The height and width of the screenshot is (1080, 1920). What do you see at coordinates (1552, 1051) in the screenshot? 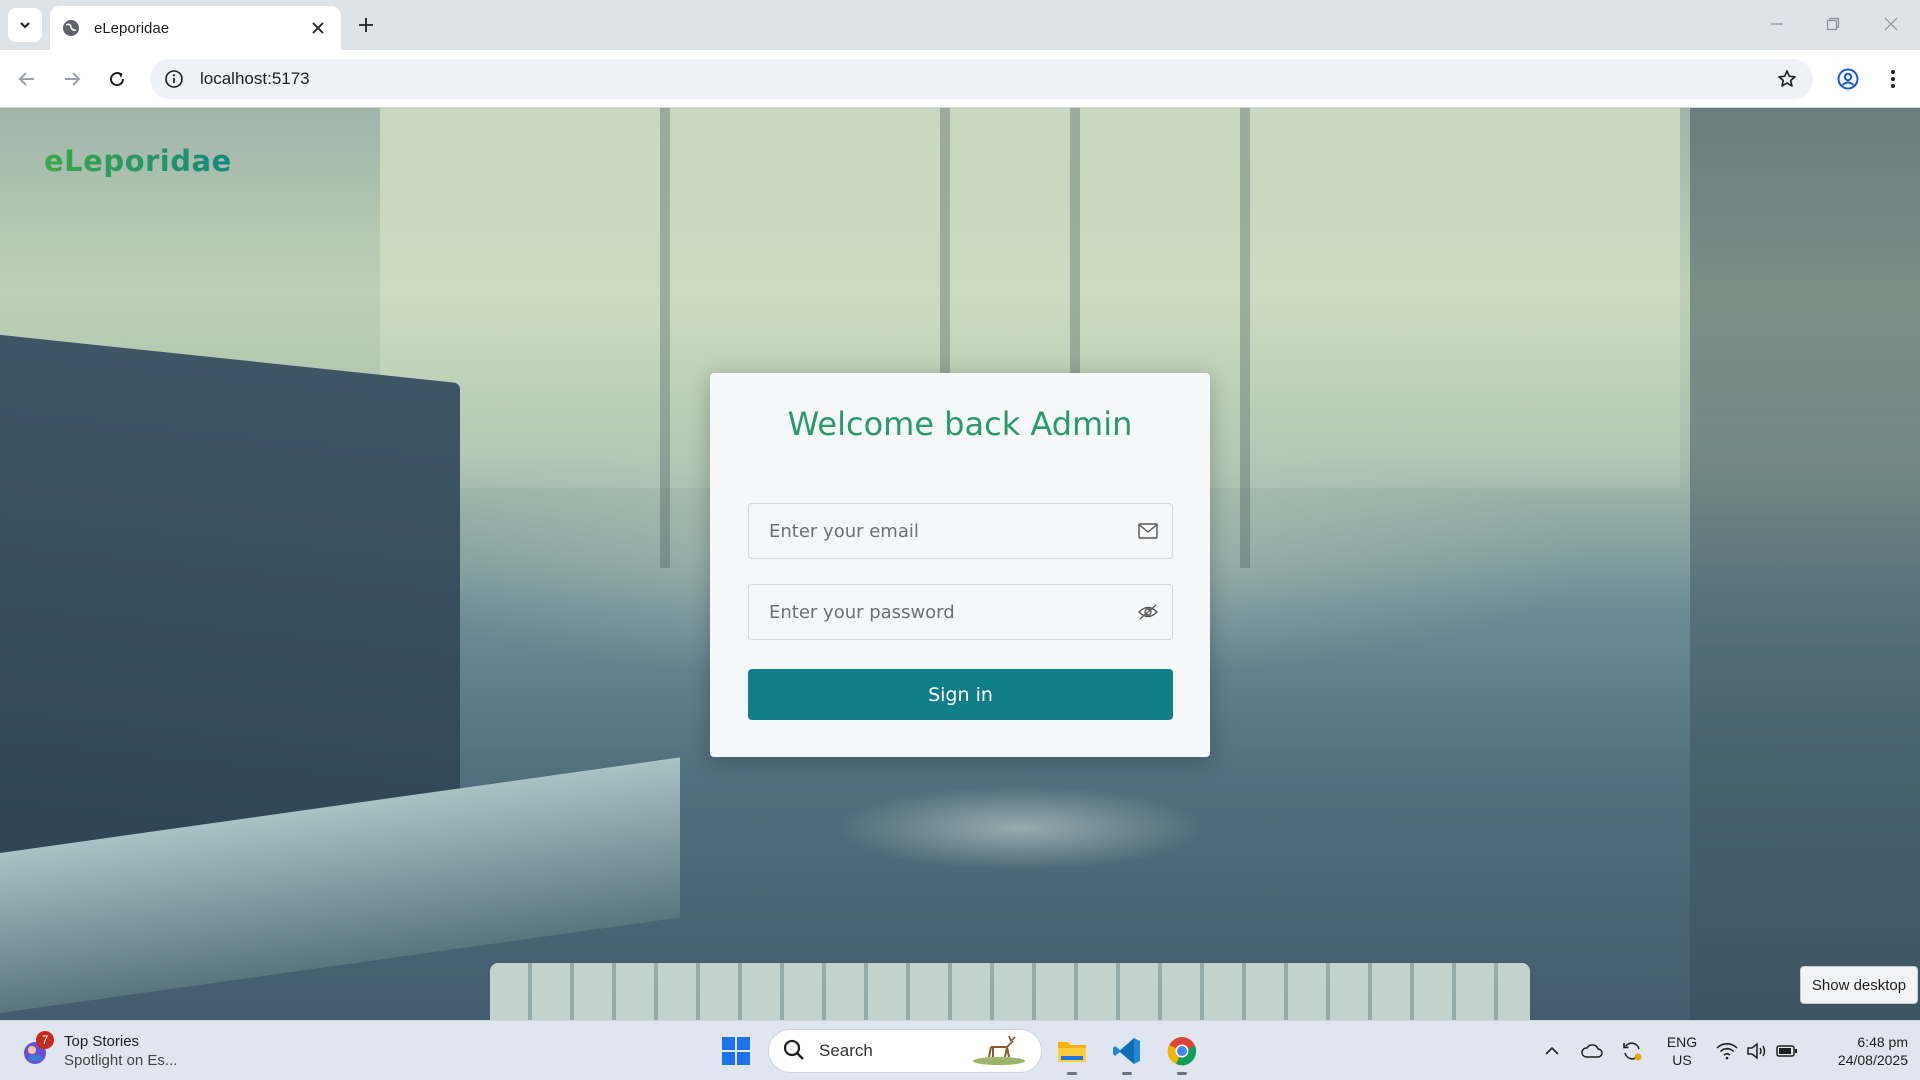
I see `chevron-up-icon` at bounding box center [1552, 1051].